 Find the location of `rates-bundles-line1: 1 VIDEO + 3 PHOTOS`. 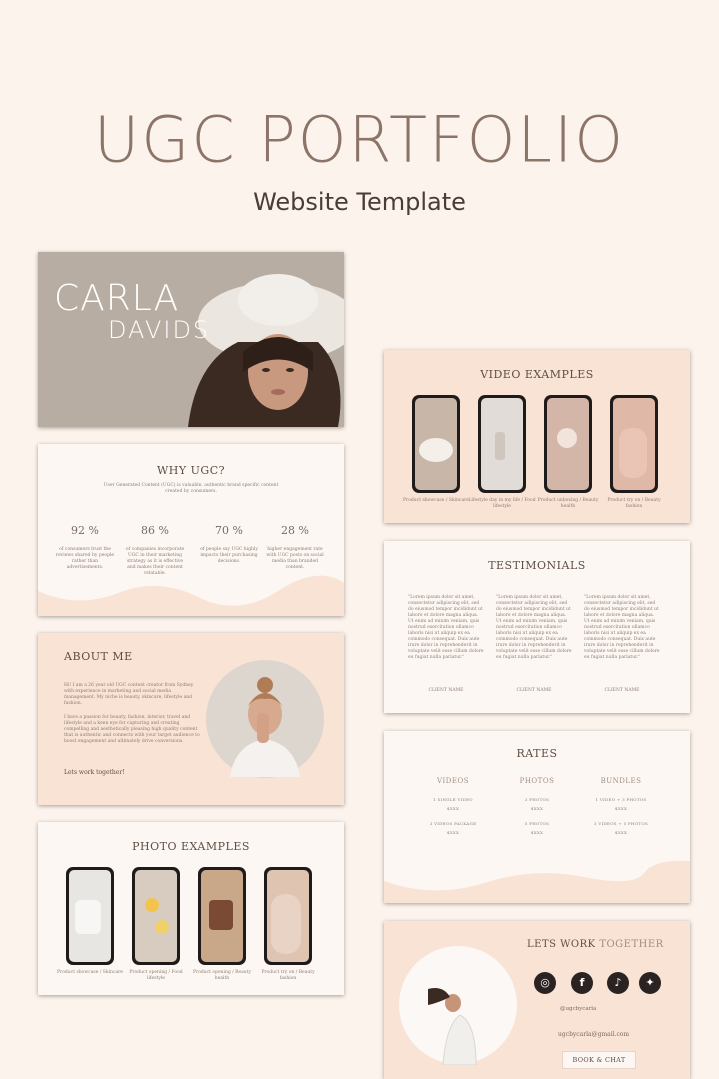

rates-bundles-line1: 1 VIDEO + 3 PHOTOS is located at coordinates (621, 799).